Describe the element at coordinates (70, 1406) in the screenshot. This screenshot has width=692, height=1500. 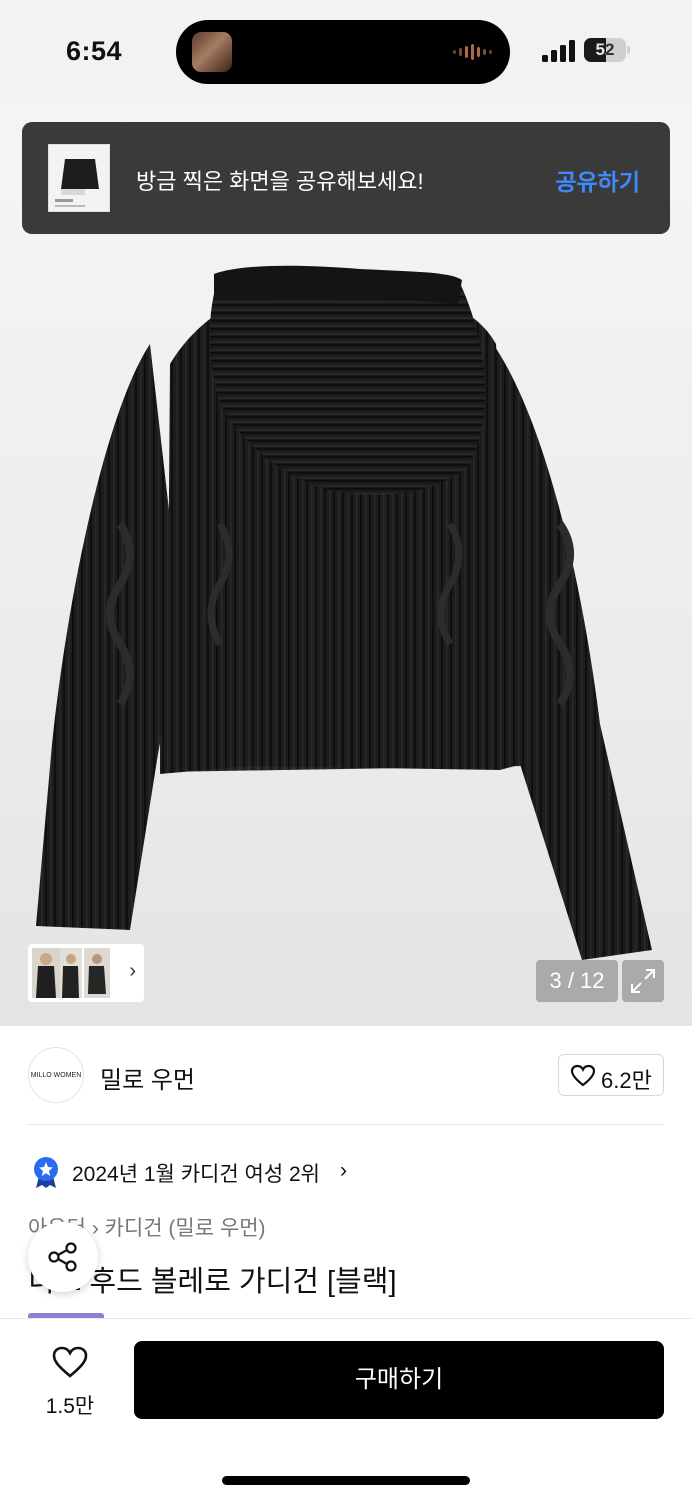
I see `wishlist-count: 1.5만` at that location.